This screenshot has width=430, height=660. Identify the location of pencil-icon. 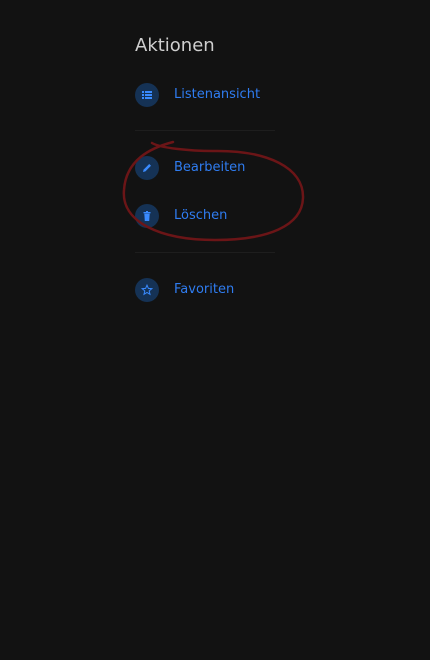
(147, 168).